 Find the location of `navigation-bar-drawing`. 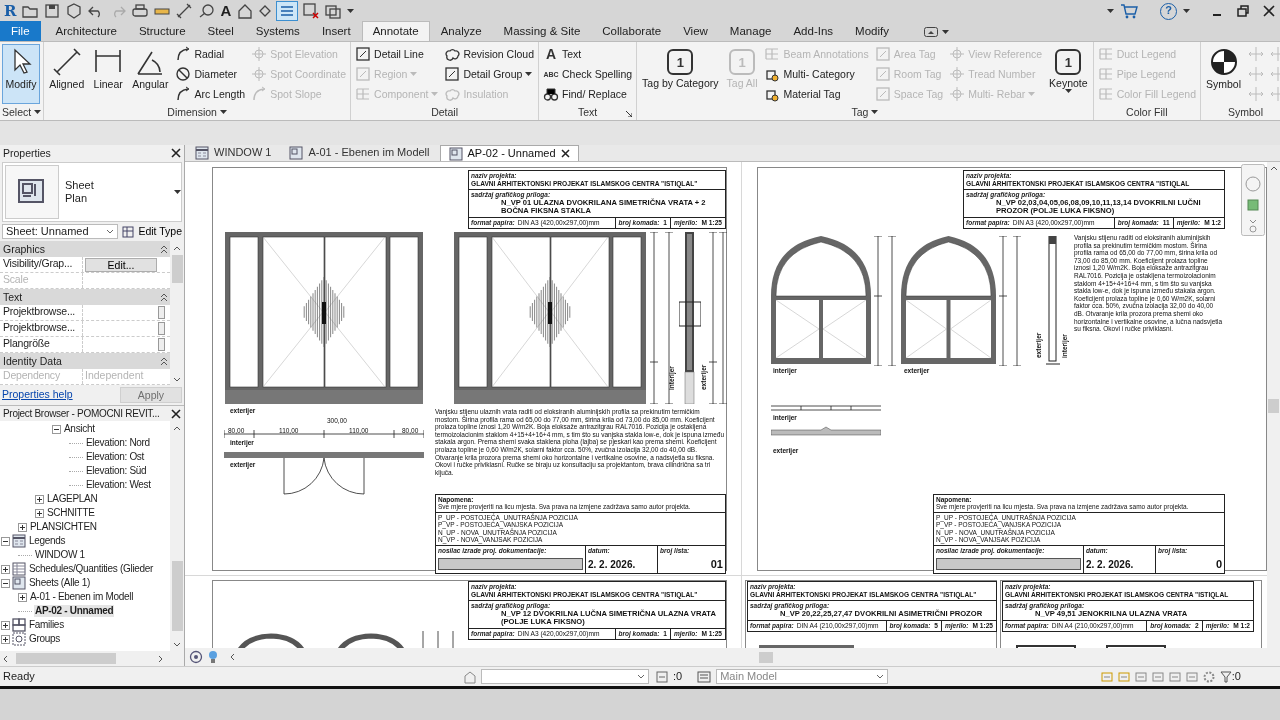

navigation-bar-drawing is located at coordinates (1253, 200).